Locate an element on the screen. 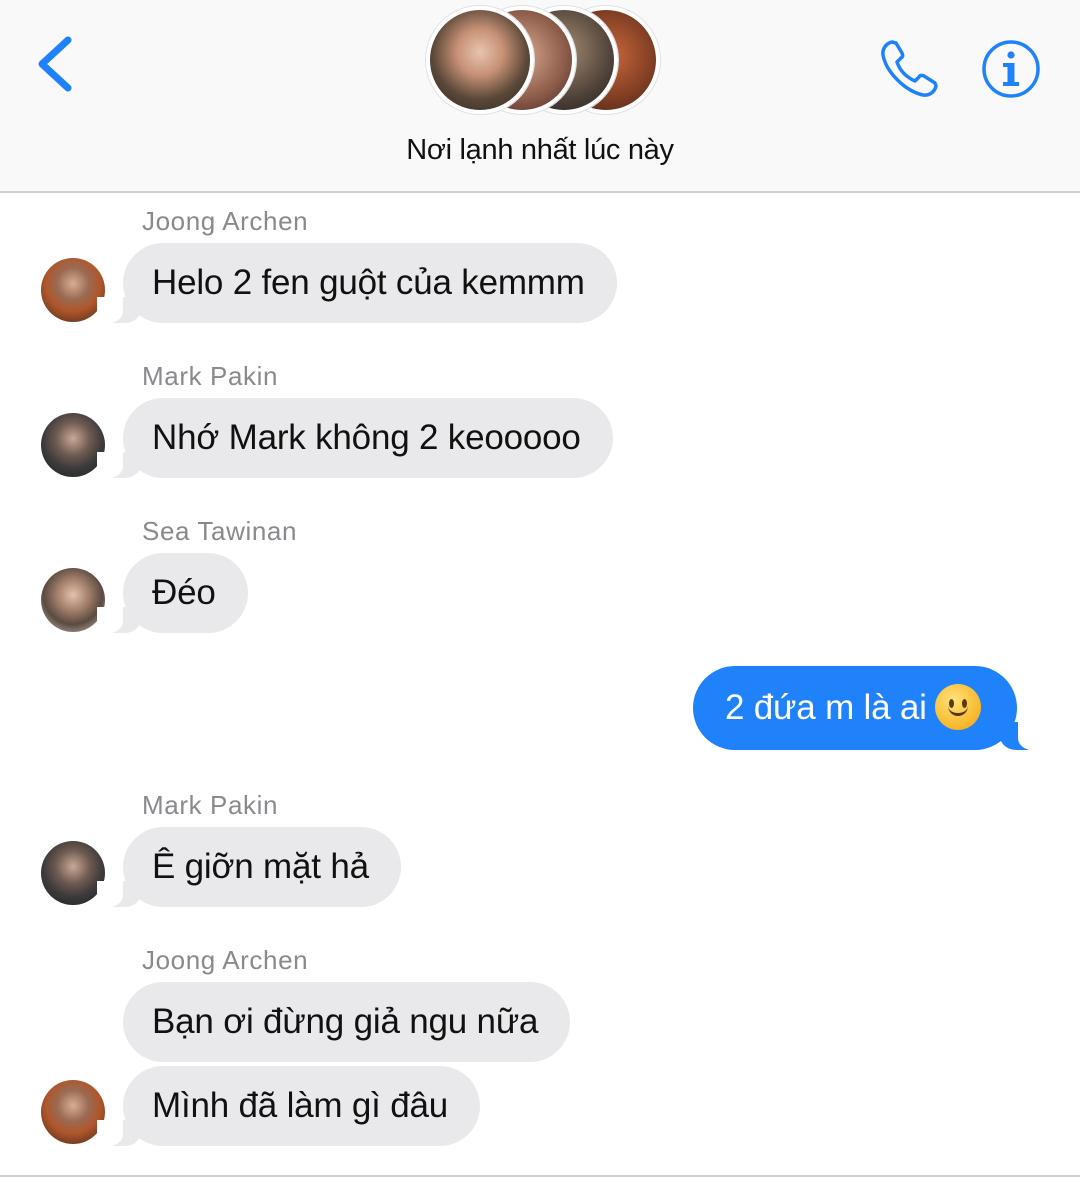  outgoing-message-bubble: 2 đứa m là ai is located at coordinates (868, 708).